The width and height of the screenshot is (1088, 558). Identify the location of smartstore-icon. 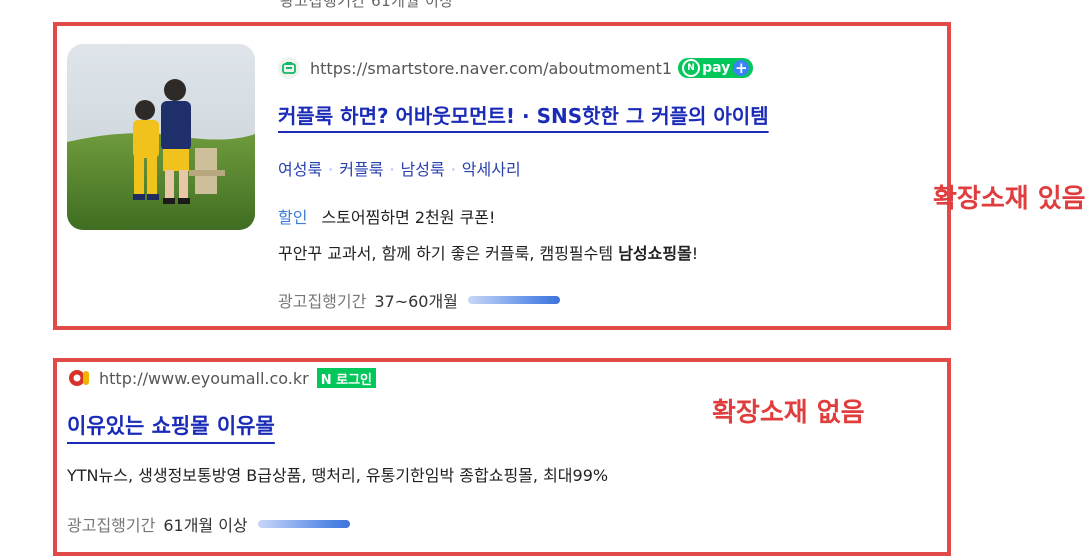
(289, 68).